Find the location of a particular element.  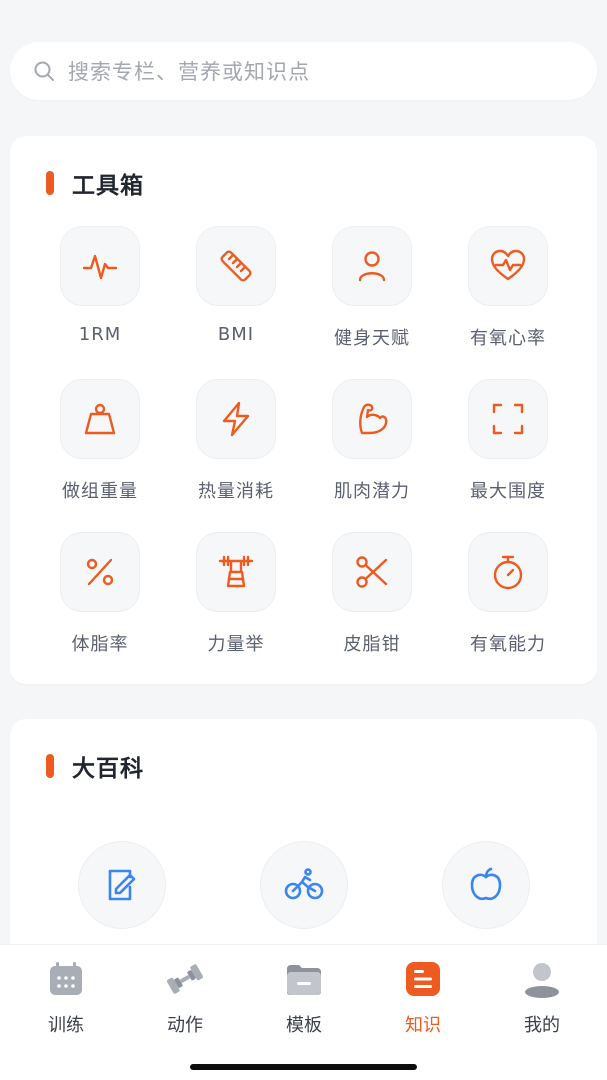

bicycle-icon is located at coordinates (304, 884).